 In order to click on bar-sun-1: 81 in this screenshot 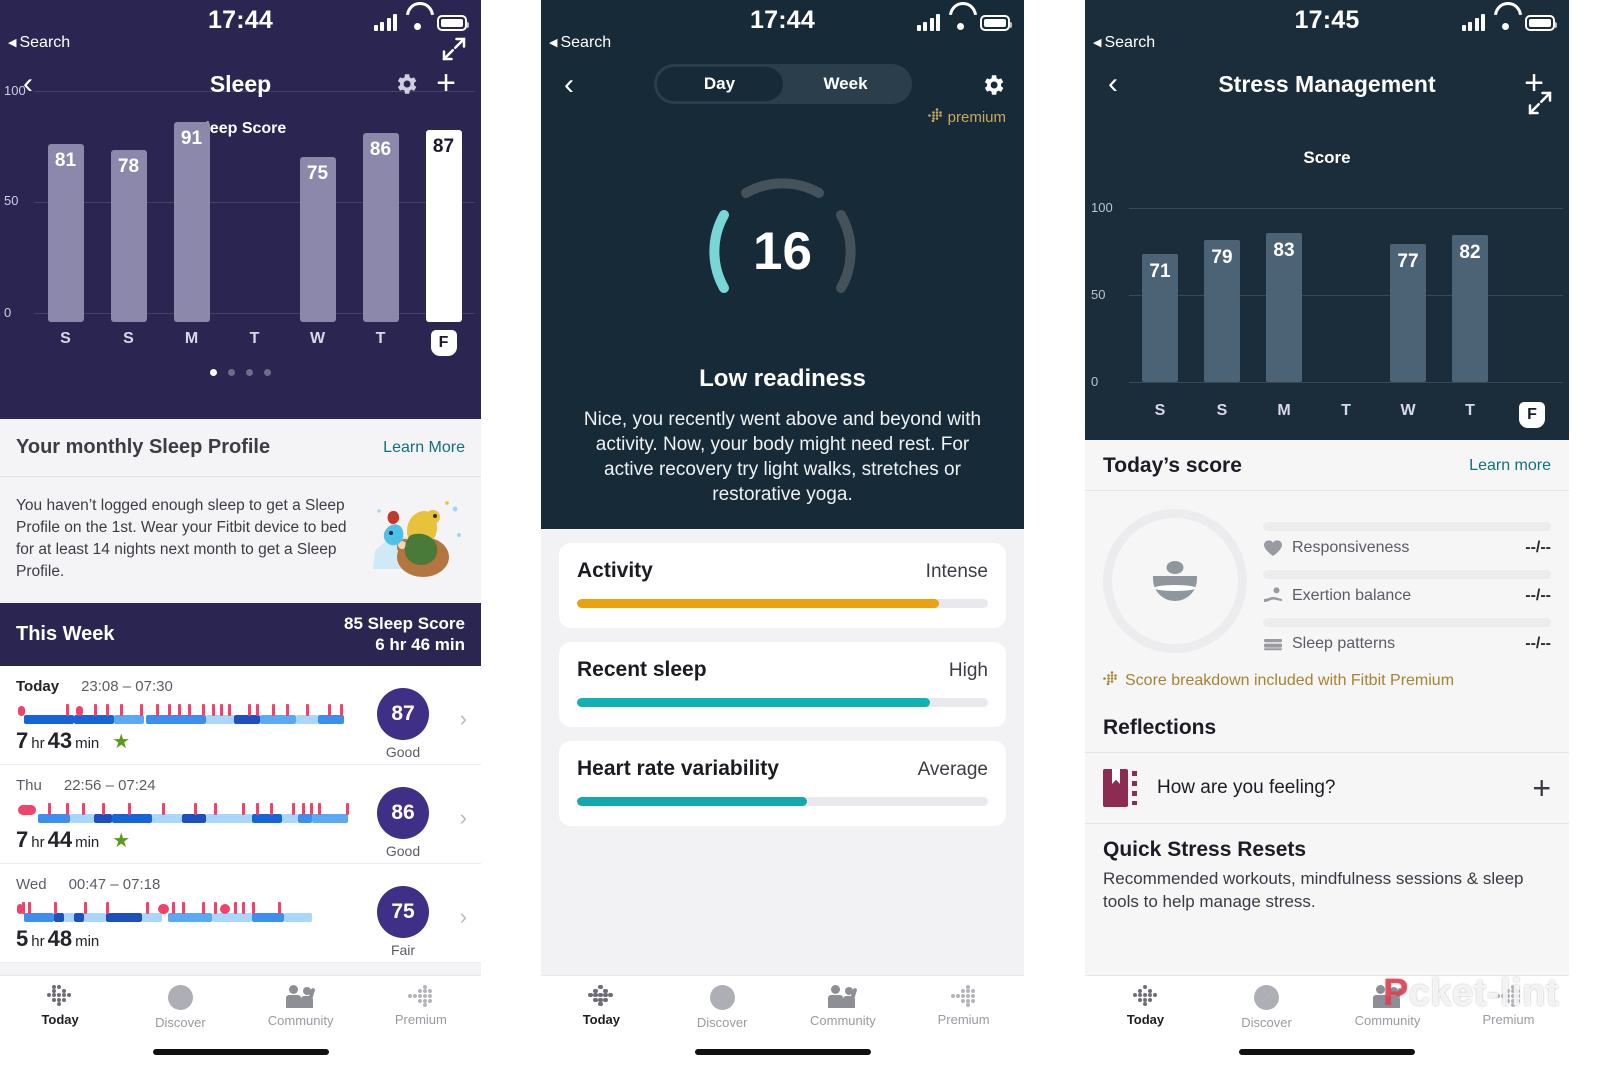, I will do `click(65, 233)`.